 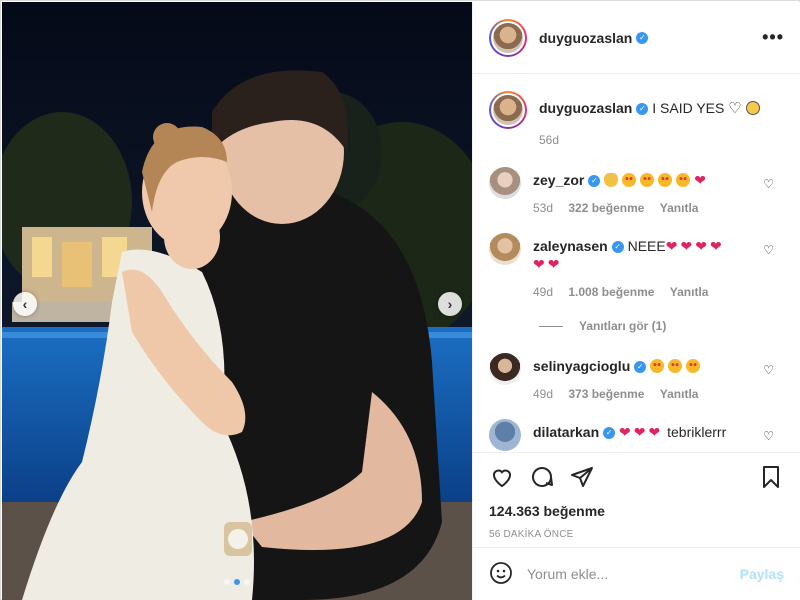 I want to click on comment-username: zaleynasen, so click(x=570, y=246).